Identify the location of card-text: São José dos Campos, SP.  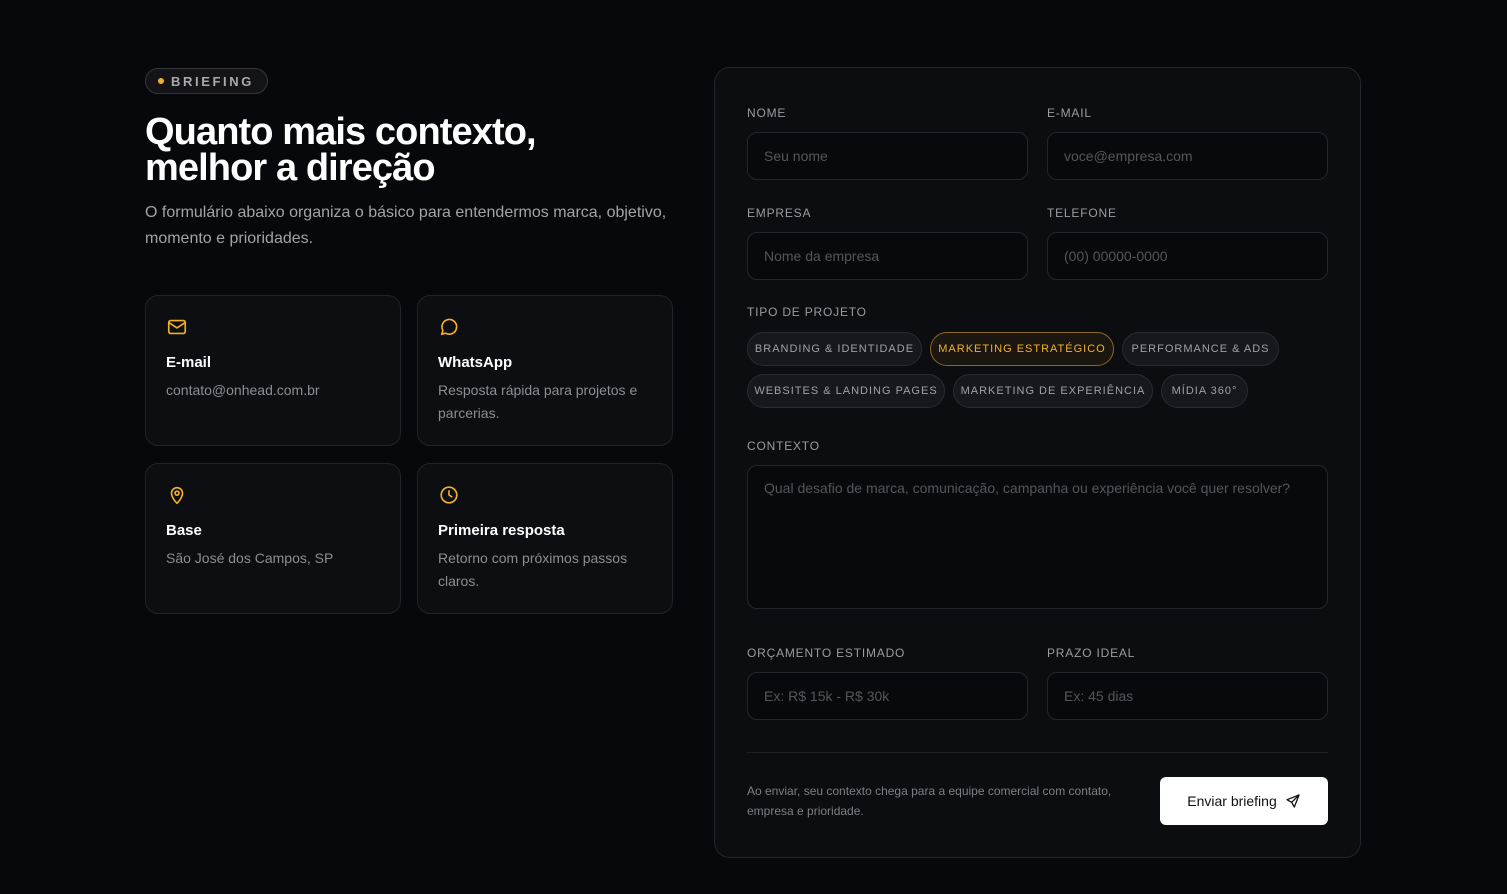
(250, 558).